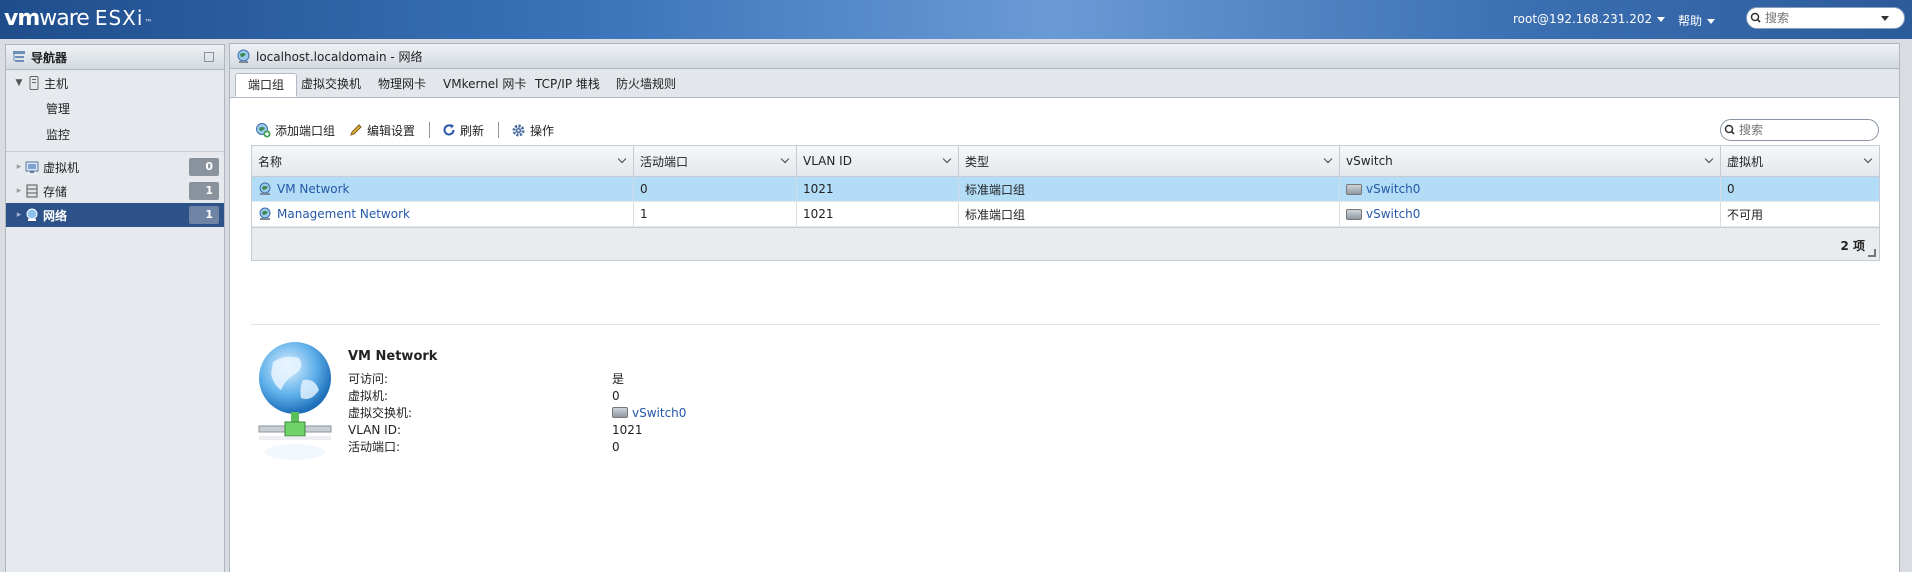  I want to click on global-search-input, so click(1820, 18).